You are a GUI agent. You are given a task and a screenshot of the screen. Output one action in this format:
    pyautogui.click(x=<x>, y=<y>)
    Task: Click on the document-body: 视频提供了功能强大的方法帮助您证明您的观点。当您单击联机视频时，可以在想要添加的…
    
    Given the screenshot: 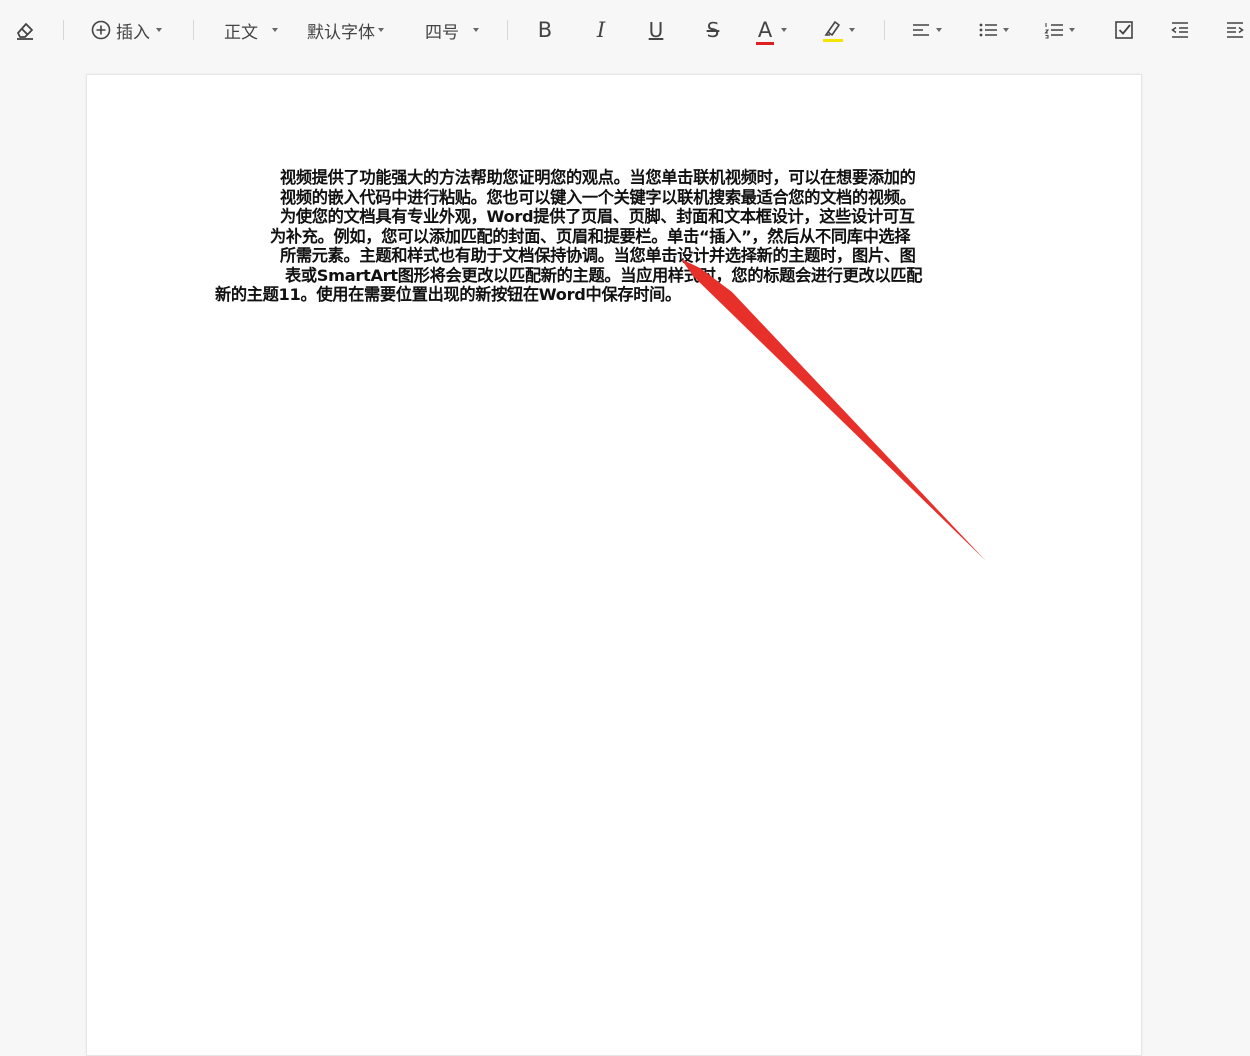 What is the action you would take?
    pyautogui.click(x=605, y=236)
    